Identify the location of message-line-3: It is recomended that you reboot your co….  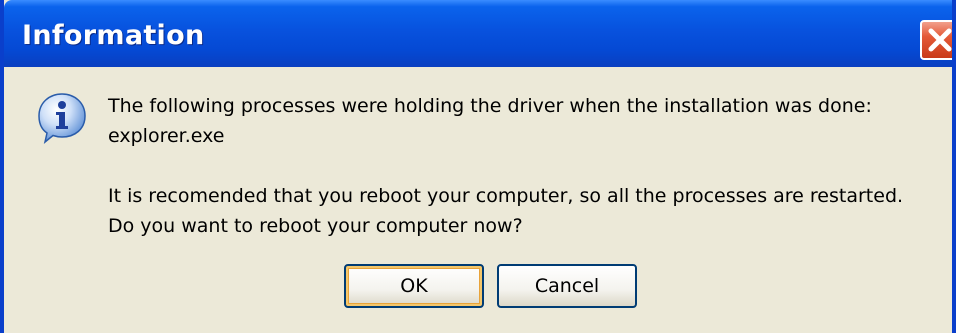
(506, 196).